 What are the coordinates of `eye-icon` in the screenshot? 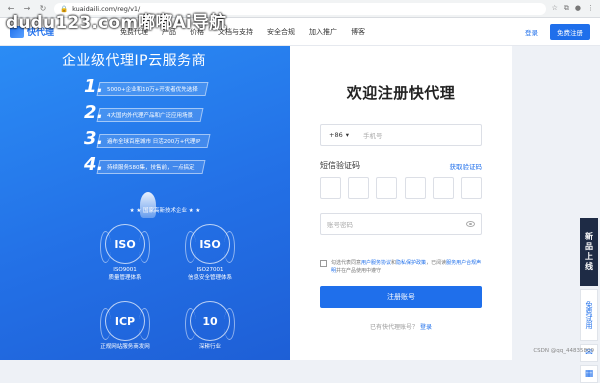 It's located at (470, 224).